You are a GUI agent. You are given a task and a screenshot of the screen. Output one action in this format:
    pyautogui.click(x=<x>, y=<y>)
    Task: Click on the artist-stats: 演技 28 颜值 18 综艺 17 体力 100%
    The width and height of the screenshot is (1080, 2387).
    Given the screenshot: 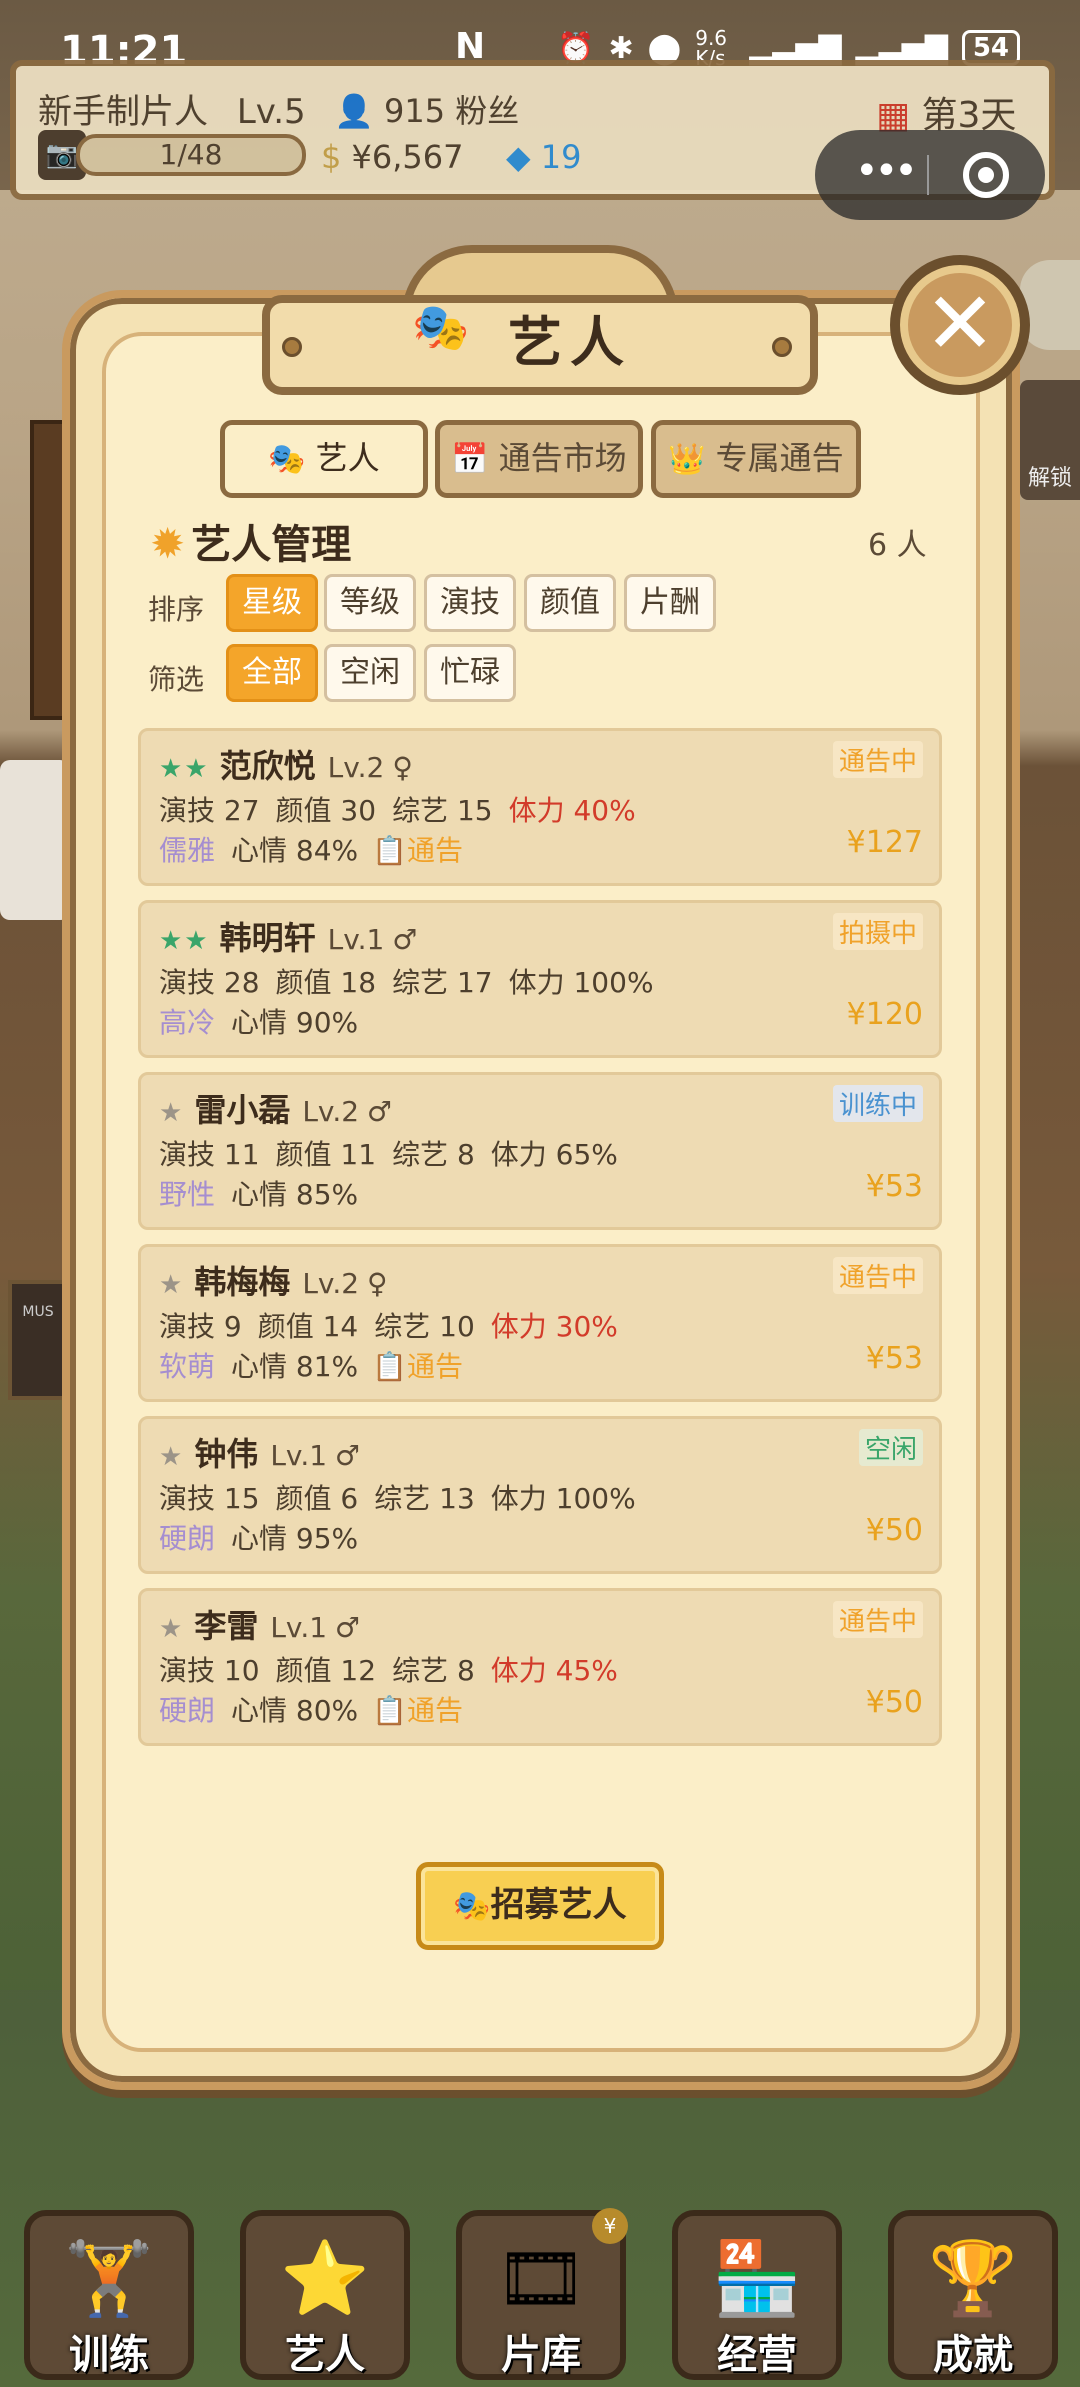 What is the action you would take?
    pyautogui.click(x=414, y=981)
    